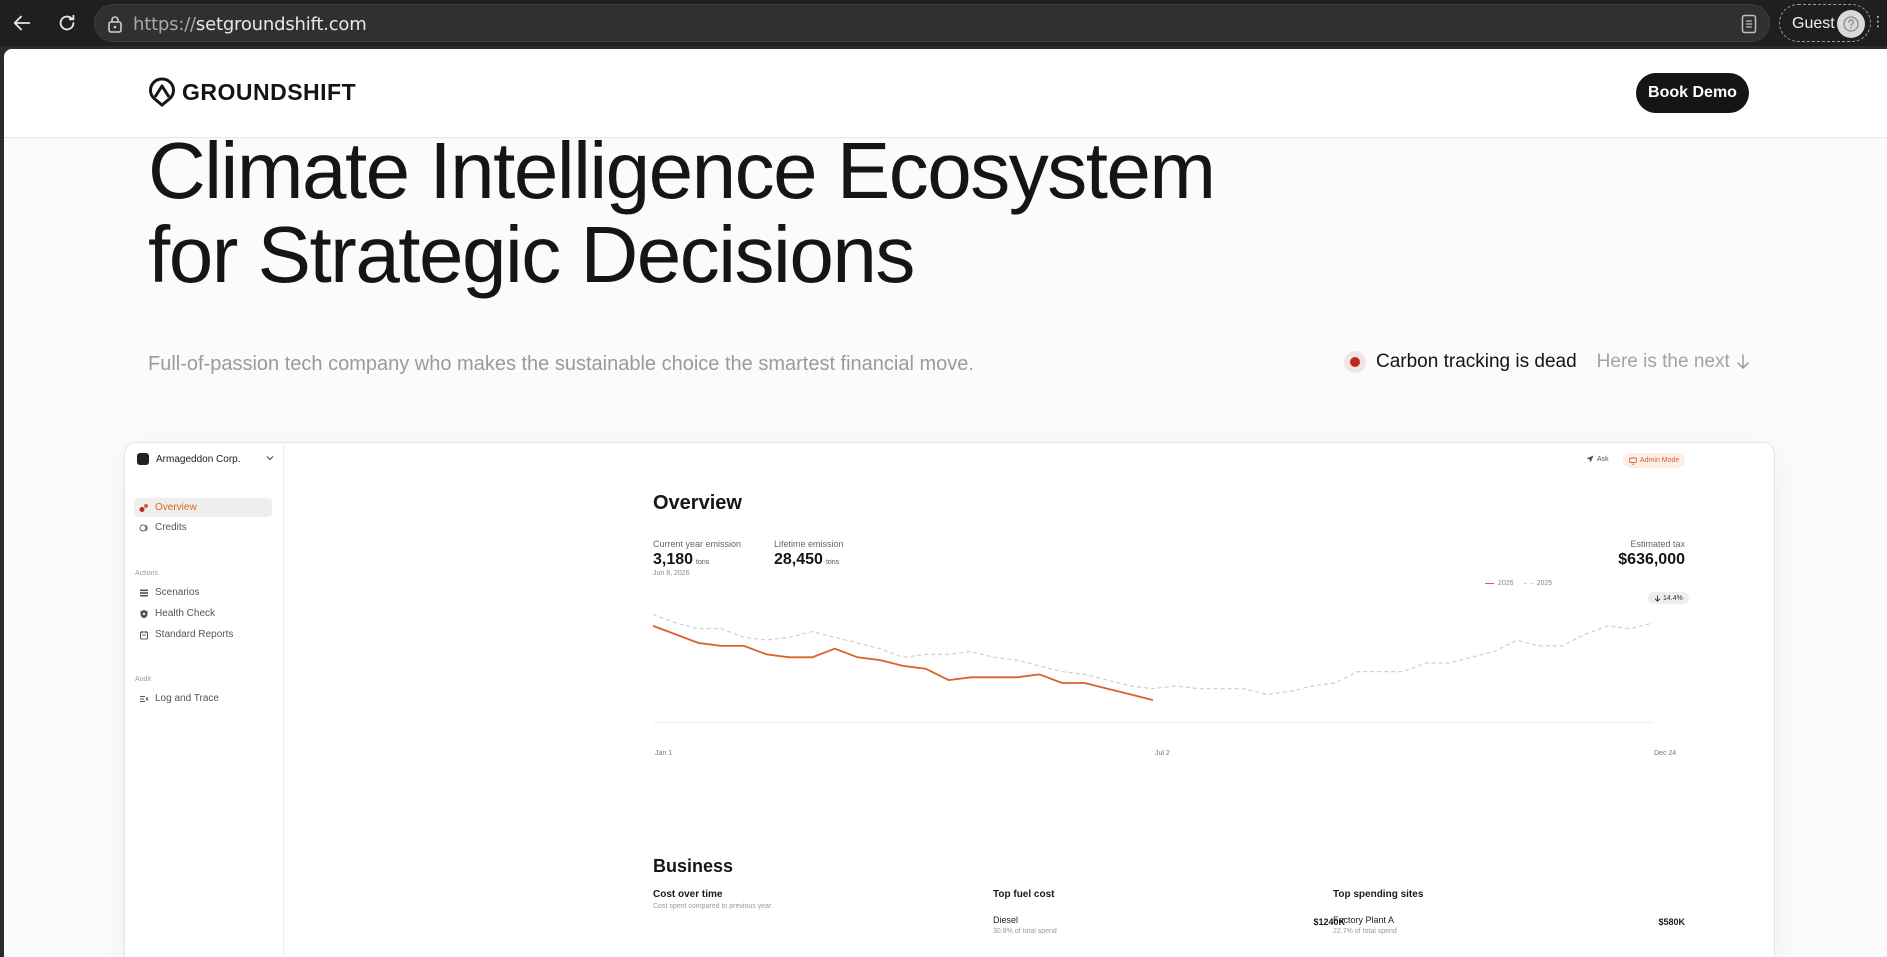  Describe the element at coordinates (187, 698) in the screenshot. I see `sidebar-item-label: Log and Trace` at that location.